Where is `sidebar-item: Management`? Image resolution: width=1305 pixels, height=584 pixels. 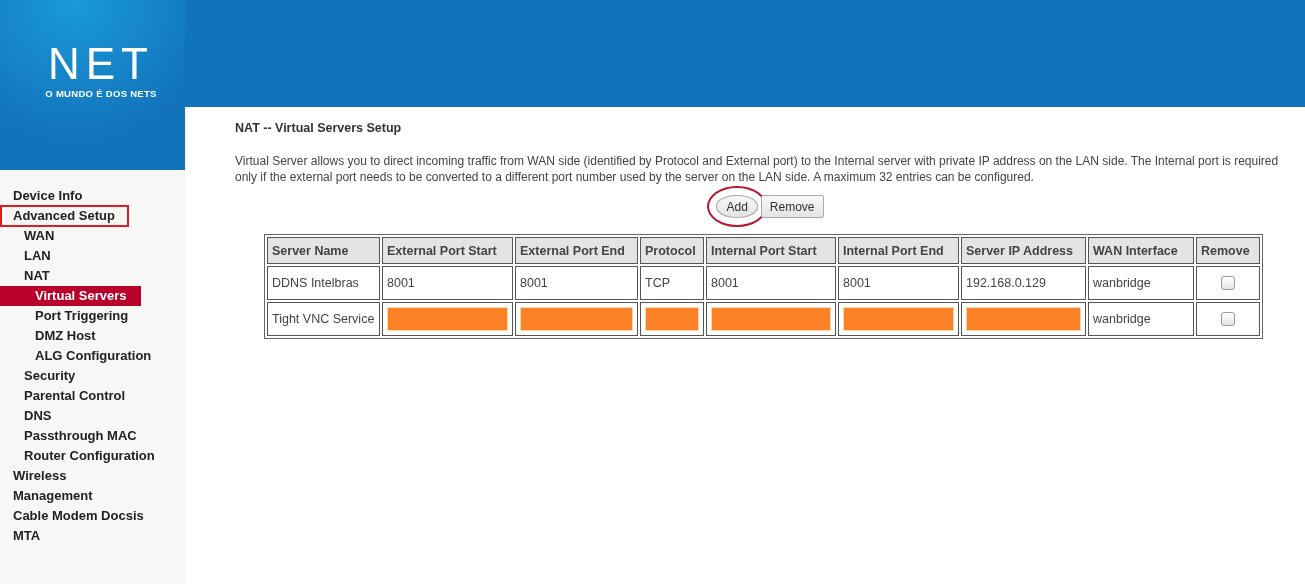
sidebar-item: Management is located at coordinates (53, 496).